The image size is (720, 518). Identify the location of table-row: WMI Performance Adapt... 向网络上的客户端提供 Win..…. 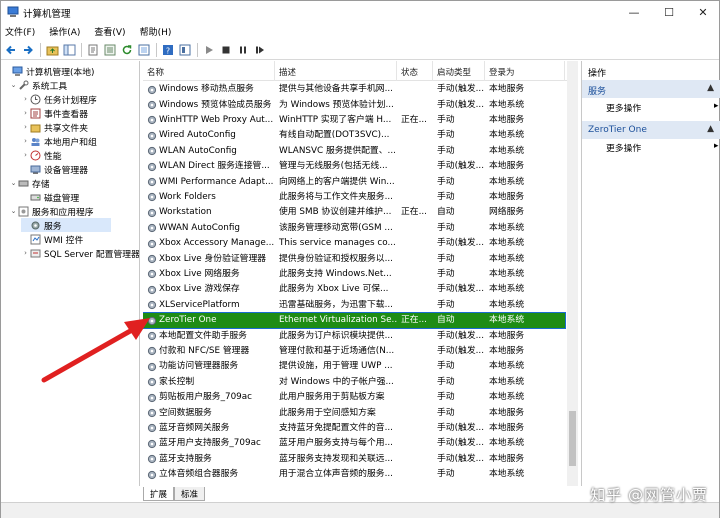
(354, 181).